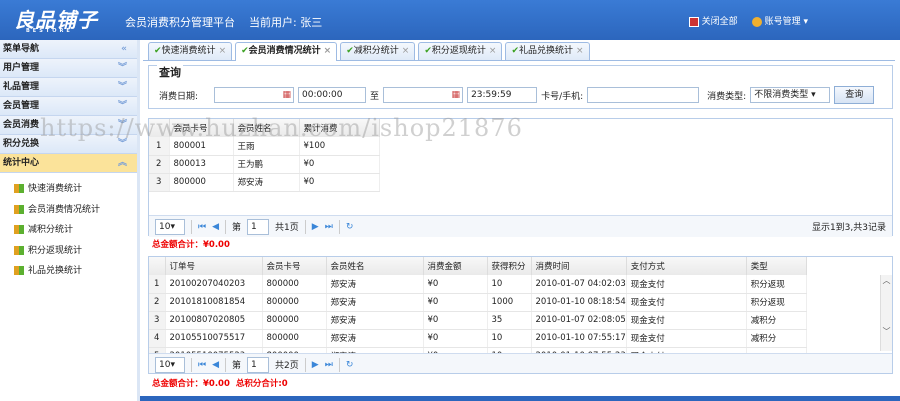 This screenshot has width=900, height=401. What do you see at coordinates (886, 313) in the screenshot?
I see `vertical-scrollbar: ︿ ﹀` at bounding box center [886, 313].